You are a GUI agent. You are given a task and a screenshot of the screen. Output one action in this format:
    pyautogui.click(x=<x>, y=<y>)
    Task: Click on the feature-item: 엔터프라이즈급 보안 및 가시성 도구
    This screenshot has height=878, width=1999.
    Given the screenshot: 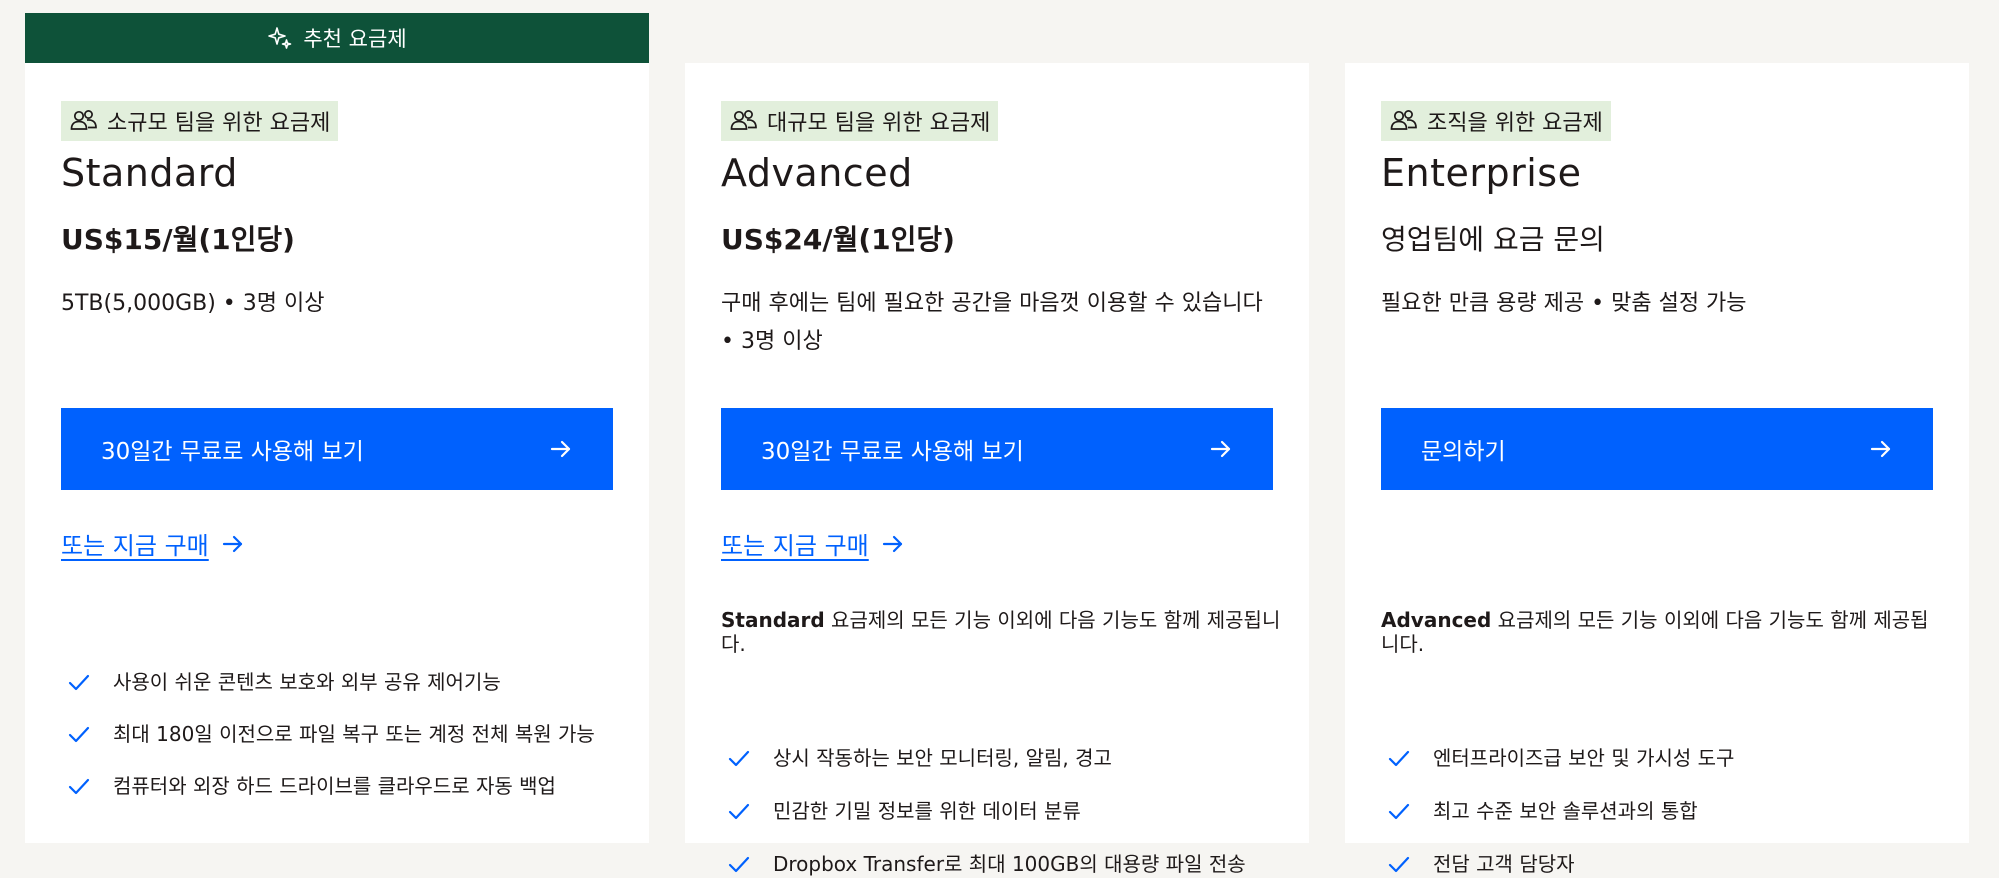 What is the action you would take?
    pyautogui.click(x=1661, y=758)
    